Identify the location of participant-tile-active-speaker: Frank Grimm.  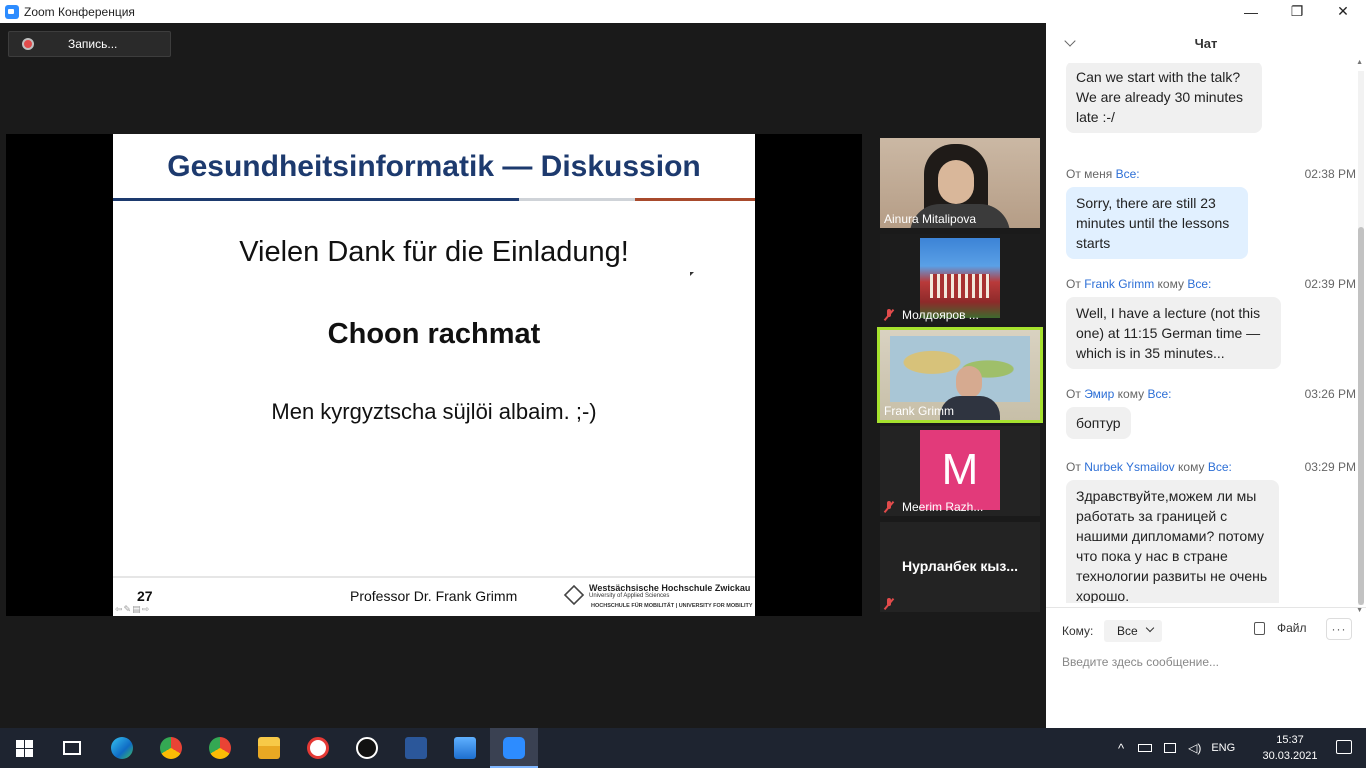
(960, 375).